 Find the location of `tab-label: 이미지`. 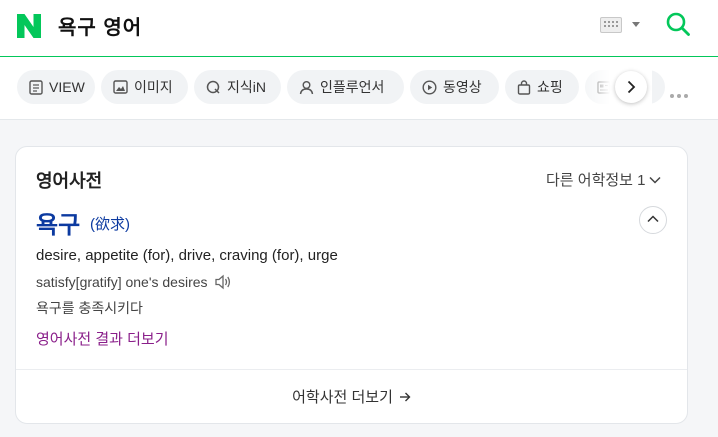

tab-label: 이미지 is located at coordinates (153, 87).